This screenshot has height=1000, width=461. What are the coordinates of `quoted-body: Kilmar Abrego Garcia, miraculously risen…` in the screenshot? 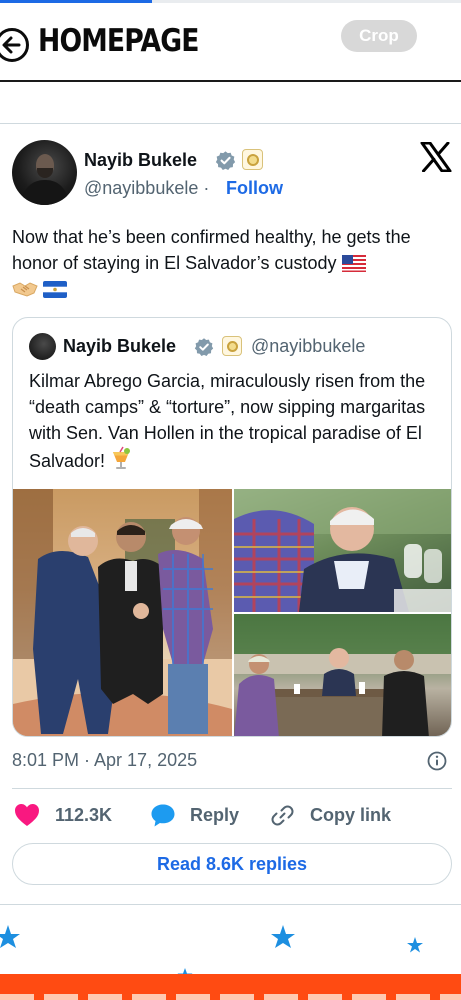 It's located at (227, 421).